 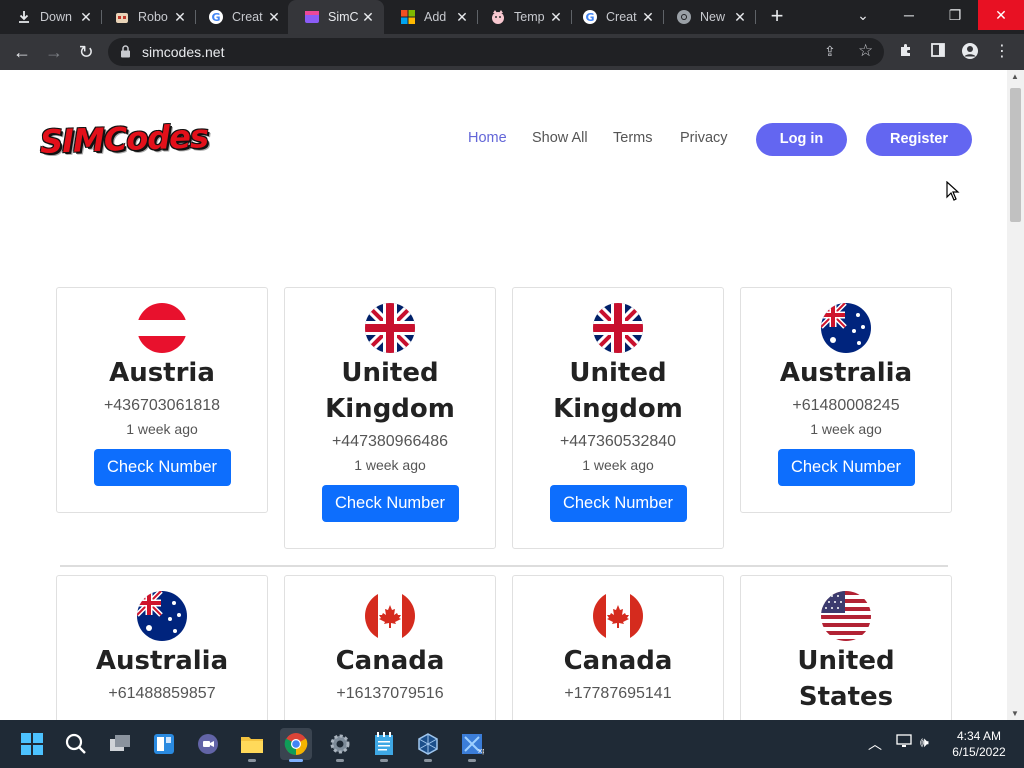 What do you see at coordinates (122, 17) in the screenshot?
I see `robot-favicon` at bounding box center [122, 17].